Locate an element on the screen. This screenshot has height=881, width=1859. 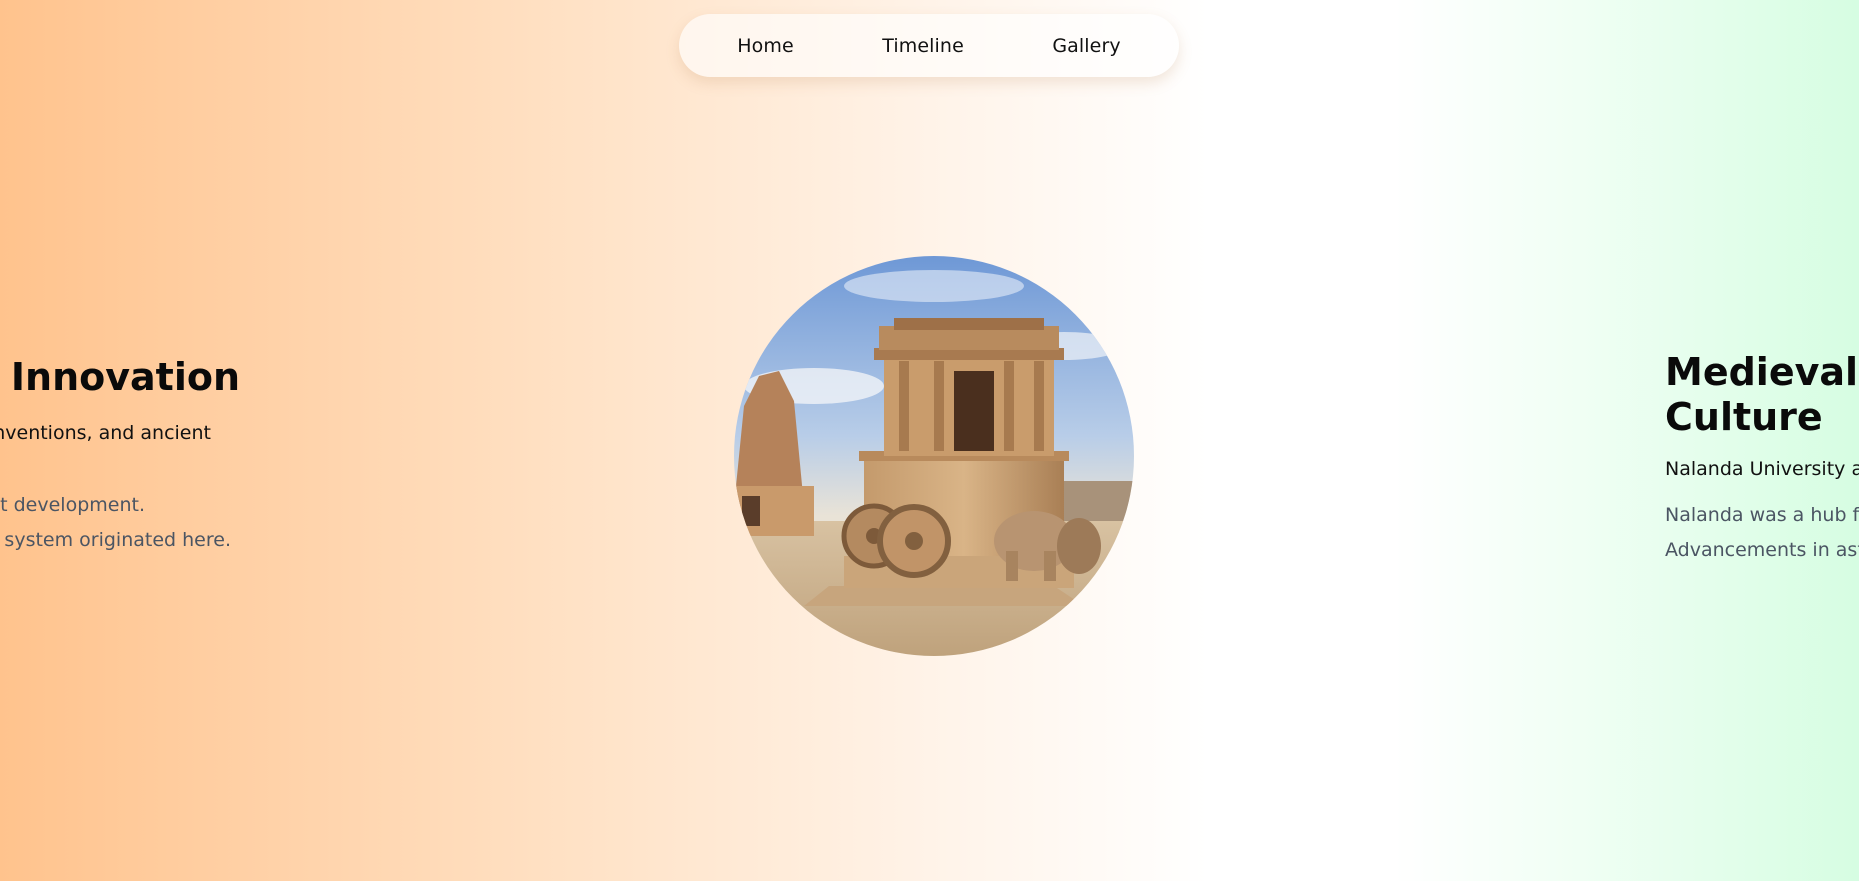
stone-chariot-illustration is located at coordinates (934, 456).